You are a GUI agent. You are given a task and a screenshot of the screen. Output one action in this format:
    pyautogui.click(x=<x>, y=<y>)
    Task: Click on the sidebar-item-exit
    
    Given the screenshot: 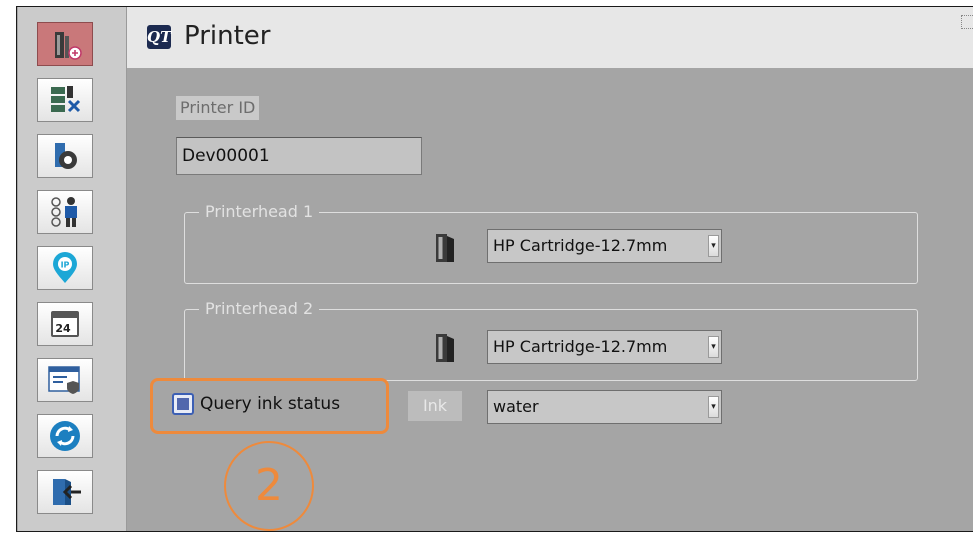 What is the action you would take?
    pyautogui.click(x=65, y=492)
    